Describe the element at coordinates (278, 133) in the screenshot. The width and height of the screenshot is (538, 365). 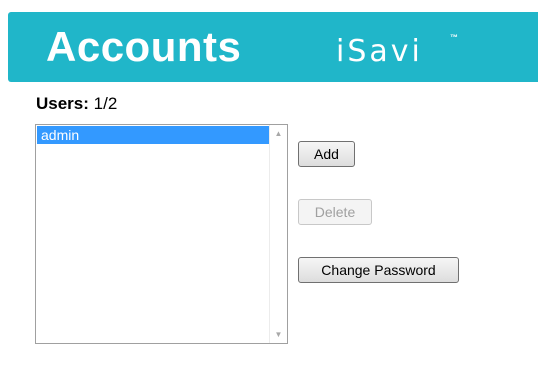
I see `scroll-up-arrow-icon: ▲` at that location.